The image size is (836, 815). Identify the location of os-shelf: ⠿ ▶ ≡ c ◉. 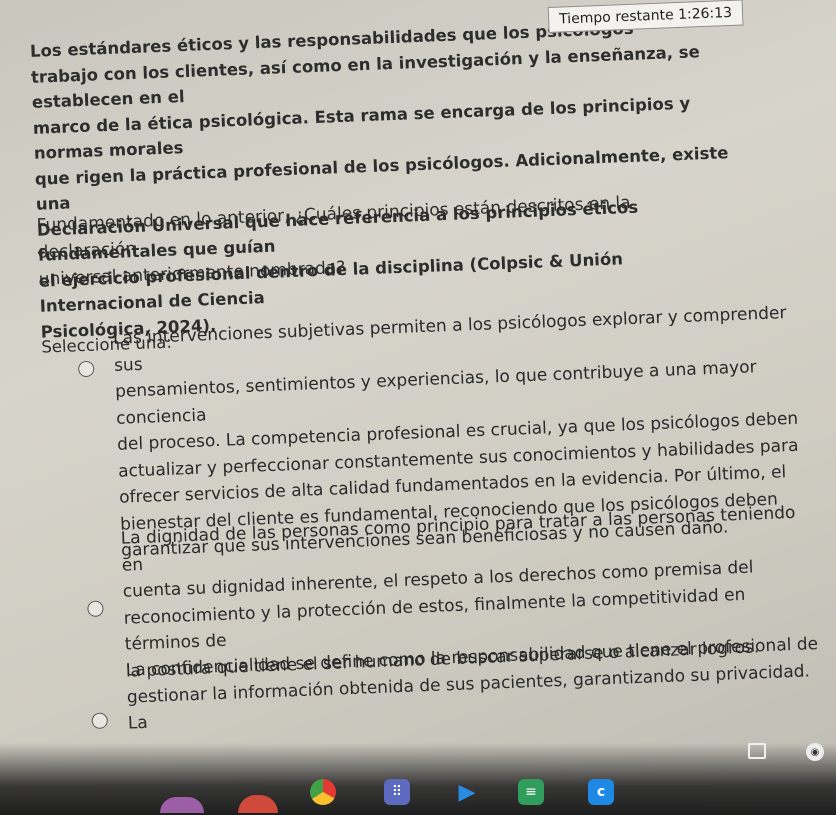
(418, 779).